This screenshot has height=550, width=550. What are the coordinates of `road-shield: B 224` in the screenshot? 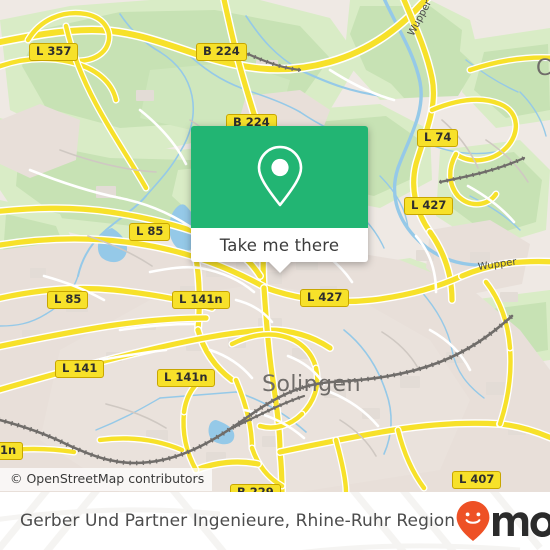 It's located at (221, 52).